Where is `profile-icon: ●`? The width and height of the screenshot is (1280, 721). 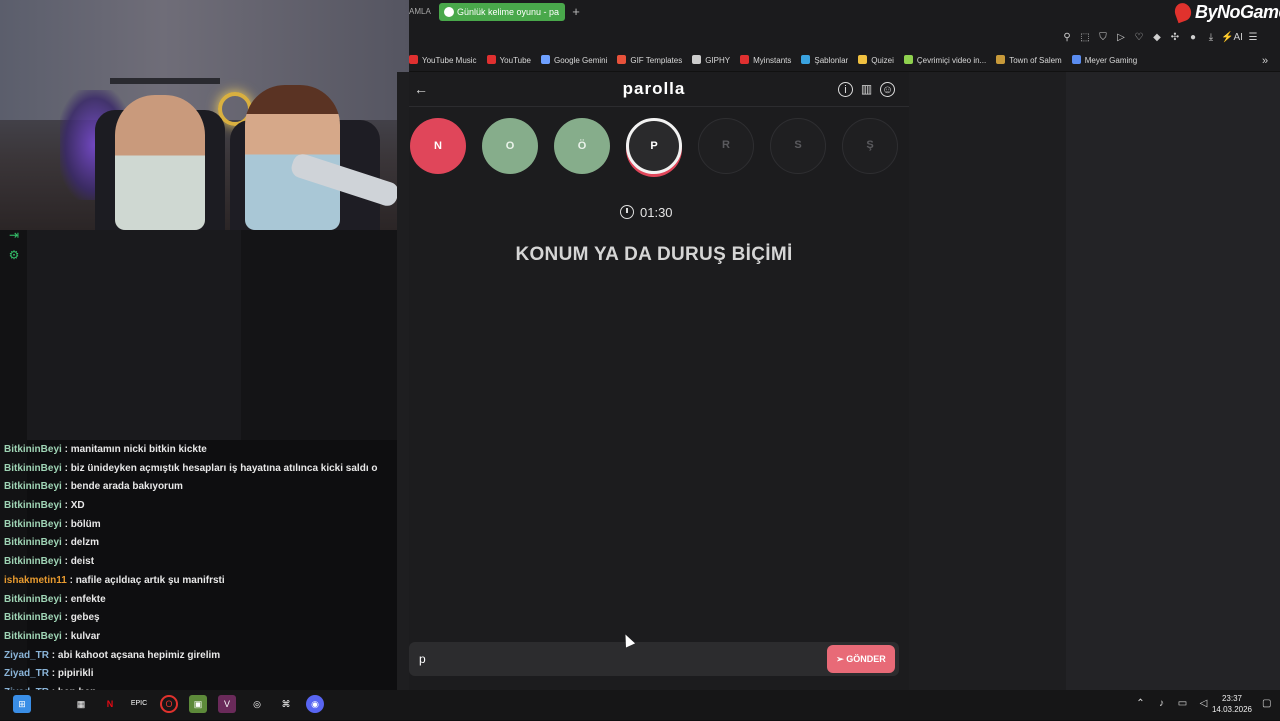
profile-icon: ● is located at coordinates (1193, 38).